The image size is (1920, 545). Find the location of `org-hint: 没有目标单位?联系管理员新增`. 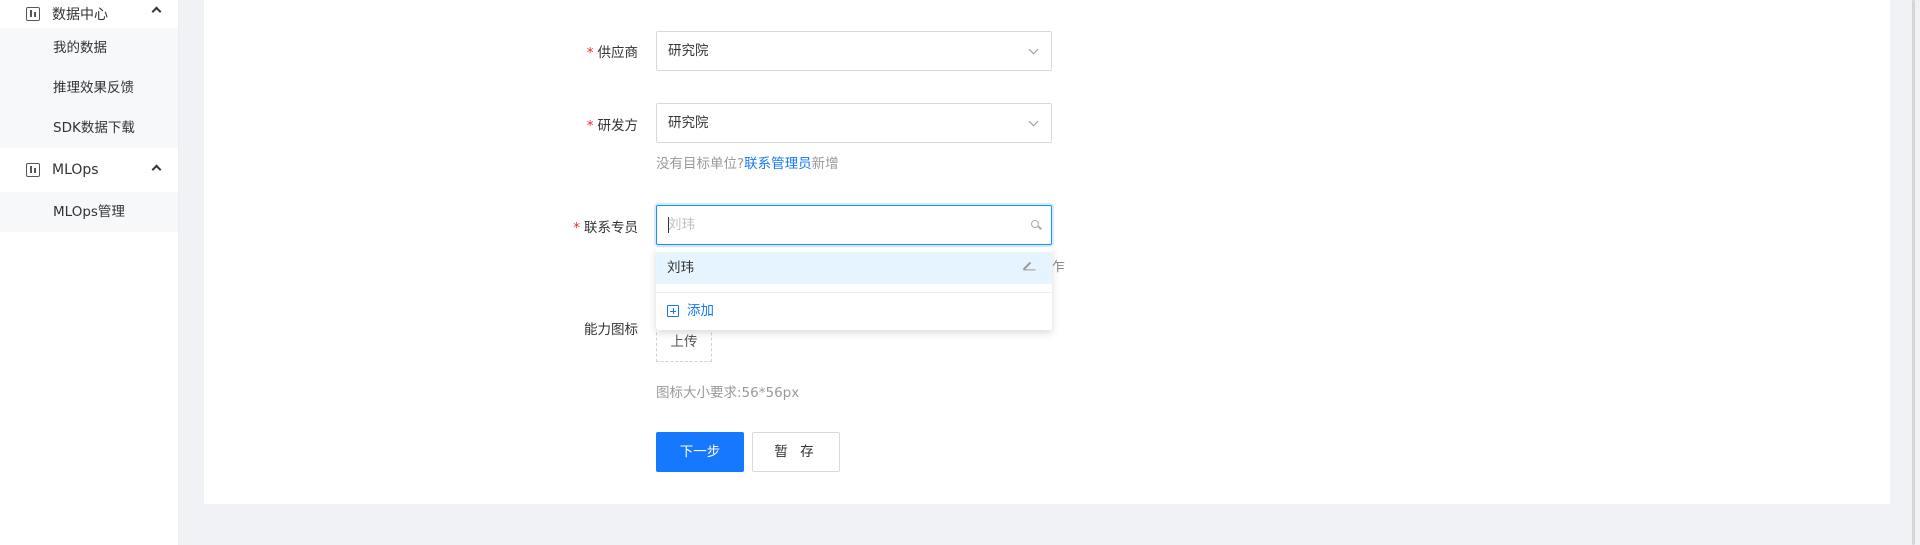

org-hint: 没有目标单位?联系管理员新增 is located at coordinates (747, 164).